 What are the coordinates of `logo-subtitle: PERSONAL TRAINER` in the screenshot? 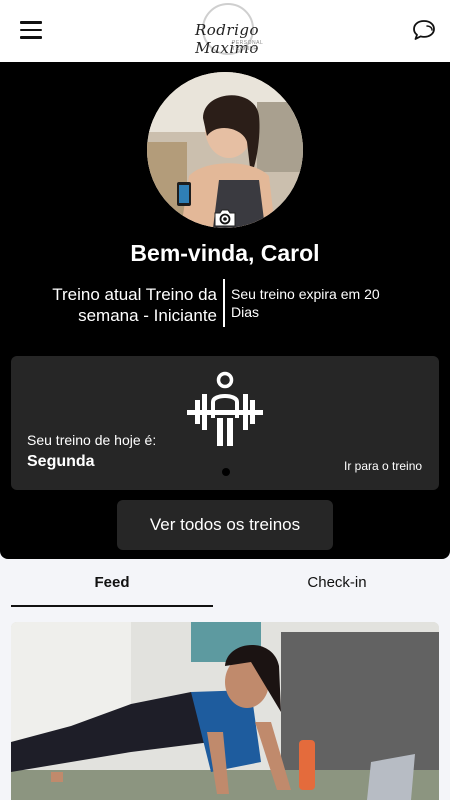 It's located at (248, 46).